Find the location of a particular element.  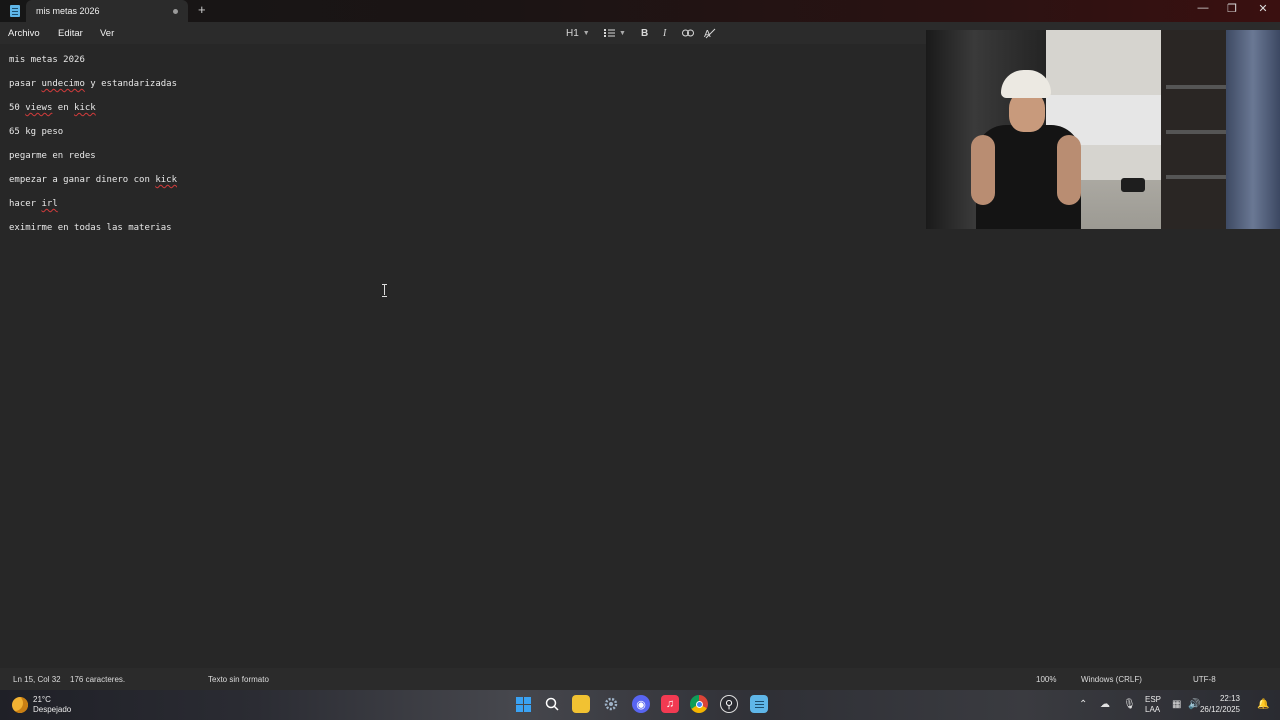

notification-icon: 🔔 is located at coordinates (1263, 704).